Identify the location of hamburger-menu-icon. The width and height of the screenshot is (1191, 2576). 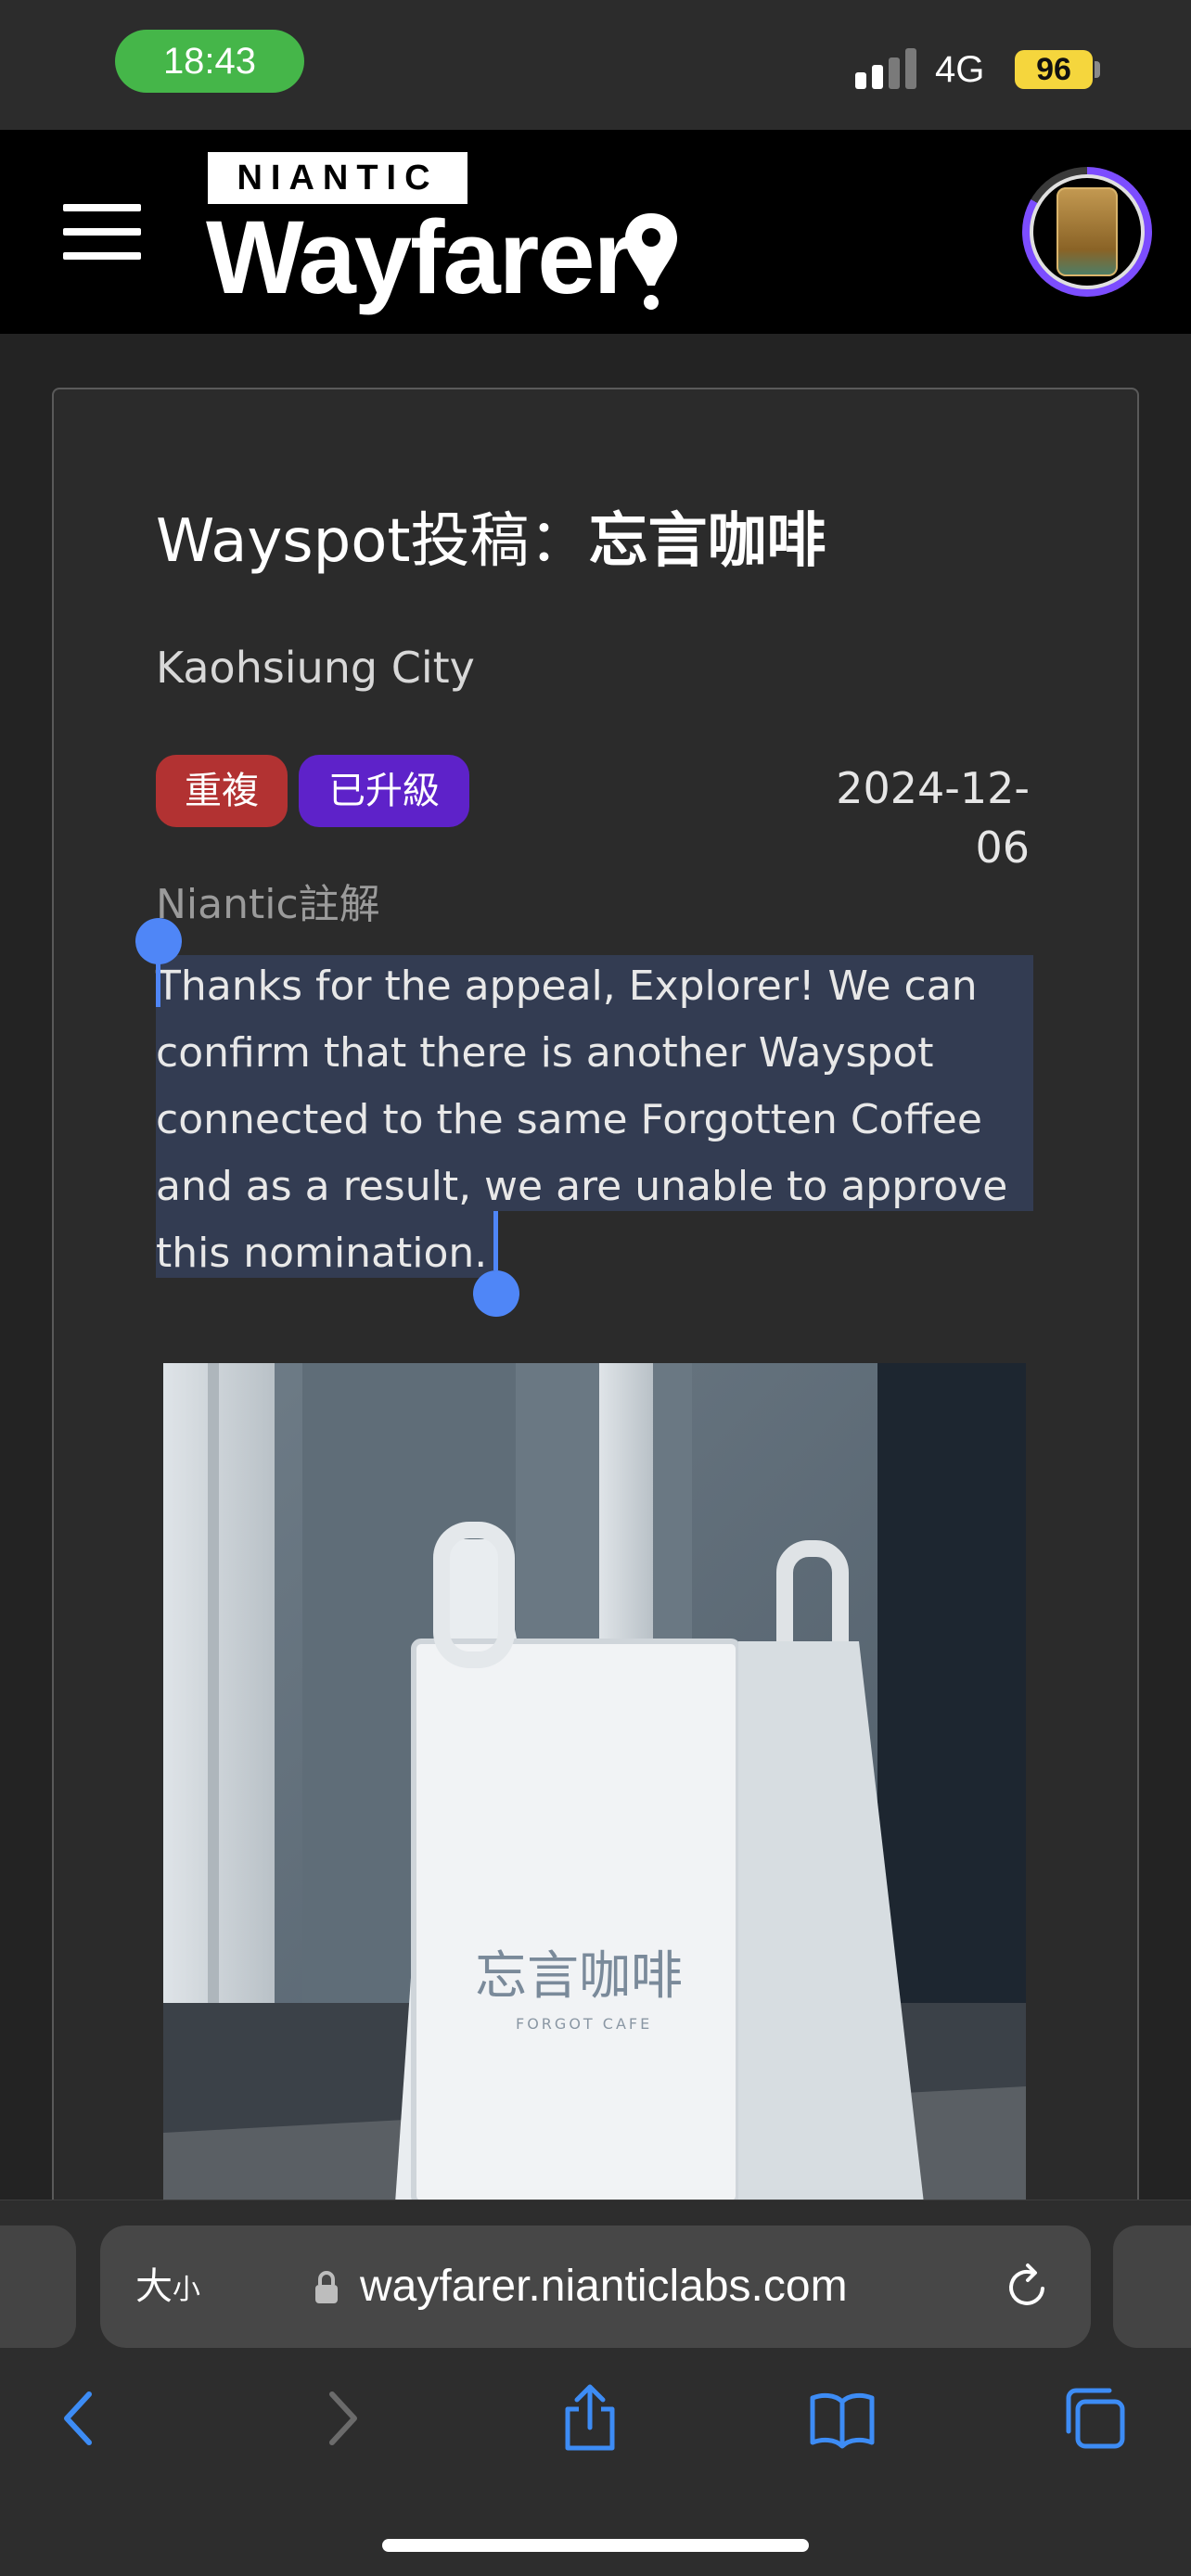
(102, 232).